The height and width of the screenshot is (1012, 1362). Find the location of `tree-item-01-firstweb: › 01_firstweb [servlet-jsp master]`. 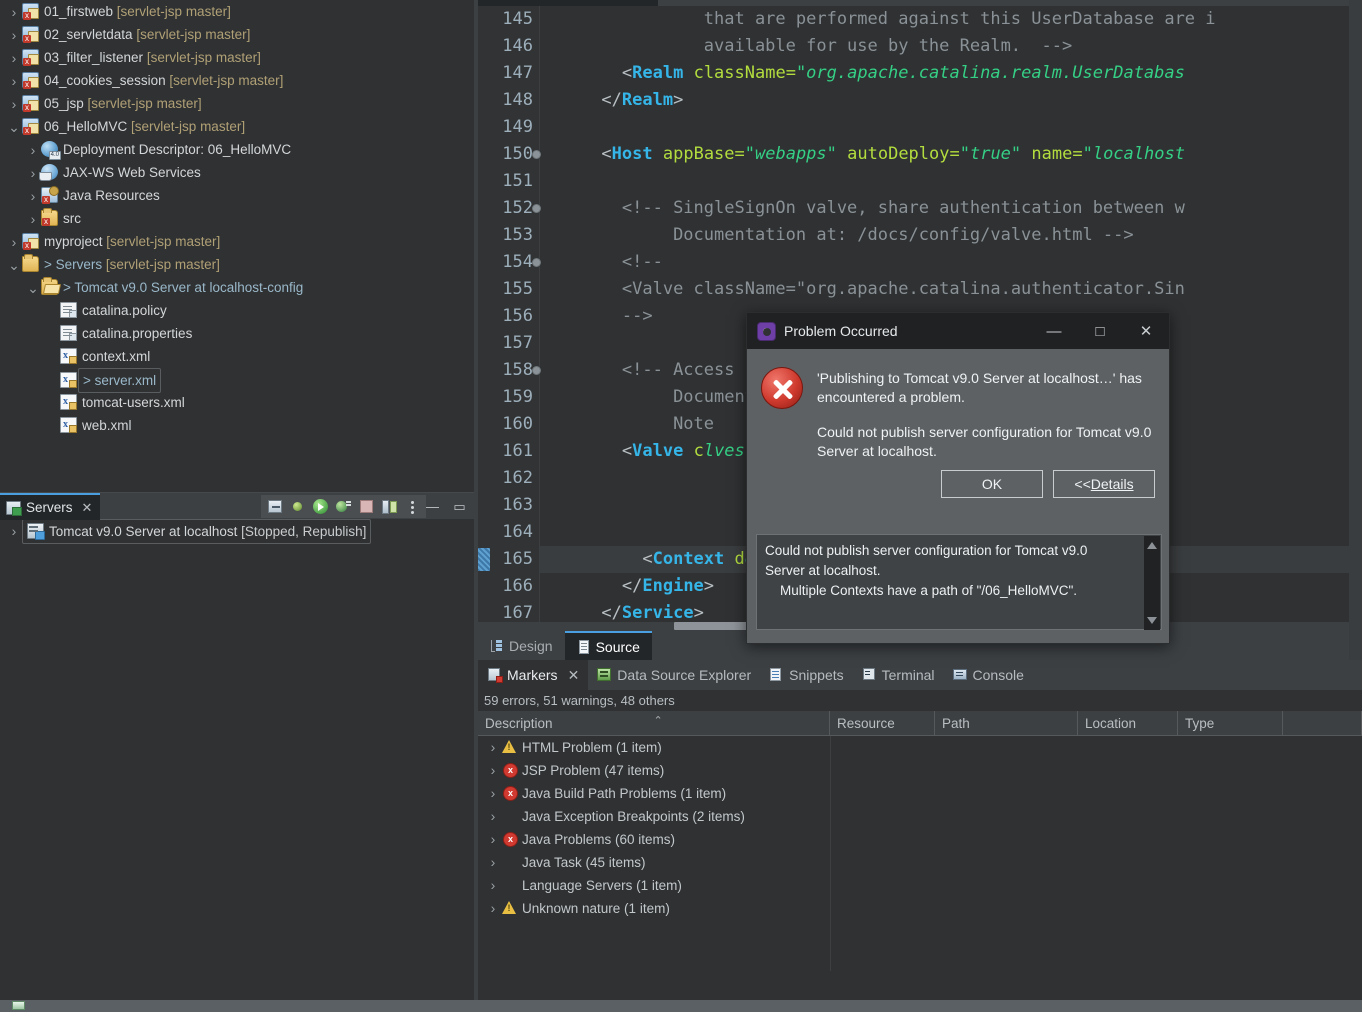

tree-item-01-firstweb: › 01_firstweb [servlet-jsp master] is located at coordinates (237, 11).